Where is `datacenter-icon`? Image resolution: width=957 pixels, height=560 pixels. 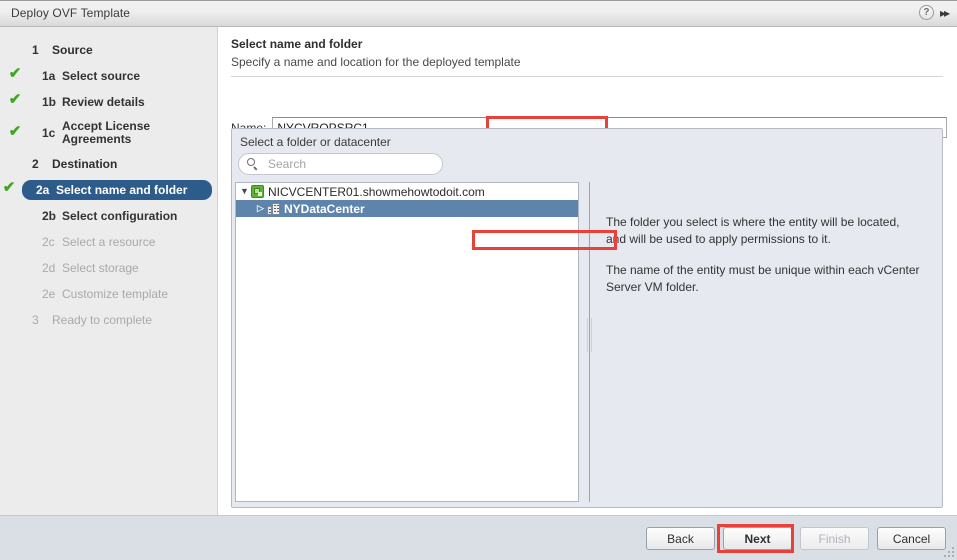
datacenter-icon is located at coordinates (273, 208).